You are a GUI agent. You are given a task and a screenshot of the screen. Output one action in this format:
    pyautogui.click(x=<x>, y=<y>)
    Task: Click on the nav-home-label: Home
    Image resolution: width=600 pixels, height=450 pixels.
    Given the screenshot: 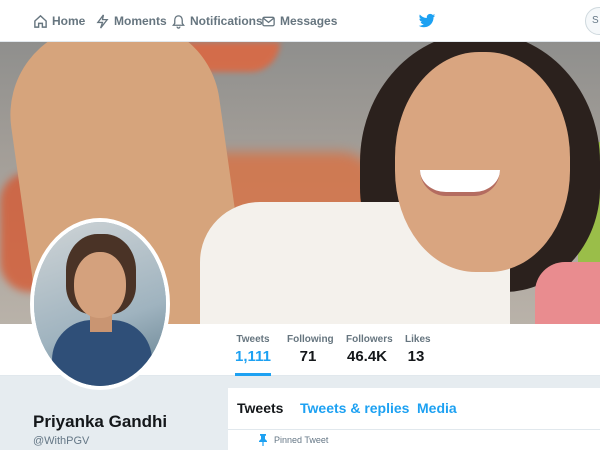 What is the action you would take?
    pyautogui.click(x=69, y=21)
    